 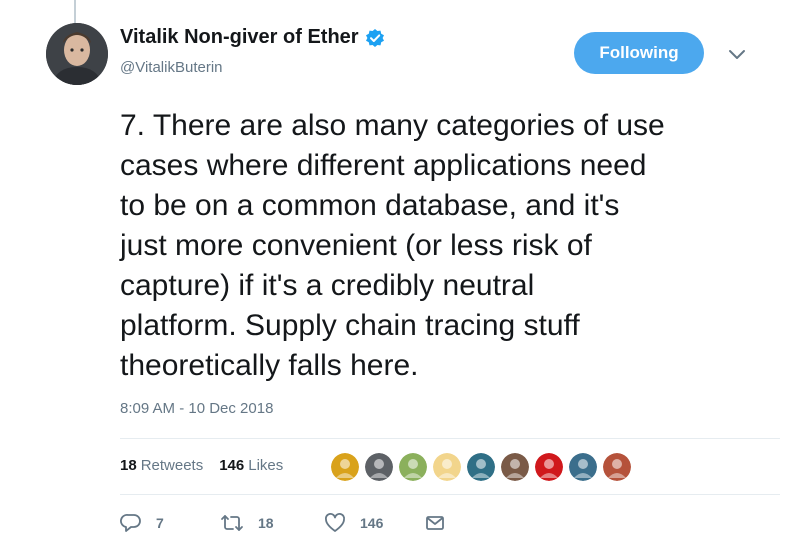 I want to click on retweet-action: 18, so click(x=247, y=523).